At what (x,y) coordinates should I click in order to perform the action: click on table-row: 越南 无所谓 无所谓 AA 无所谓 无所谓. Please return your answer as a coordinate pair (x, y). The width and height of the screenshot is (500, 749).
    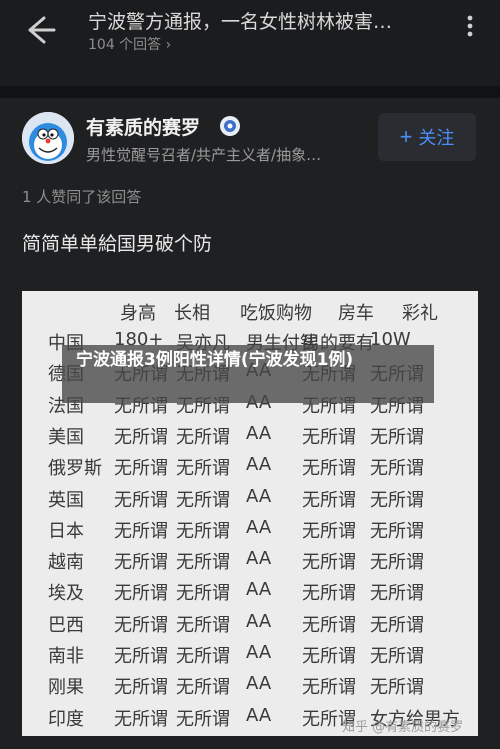
    Looking at the image, I should click on (250, 561).